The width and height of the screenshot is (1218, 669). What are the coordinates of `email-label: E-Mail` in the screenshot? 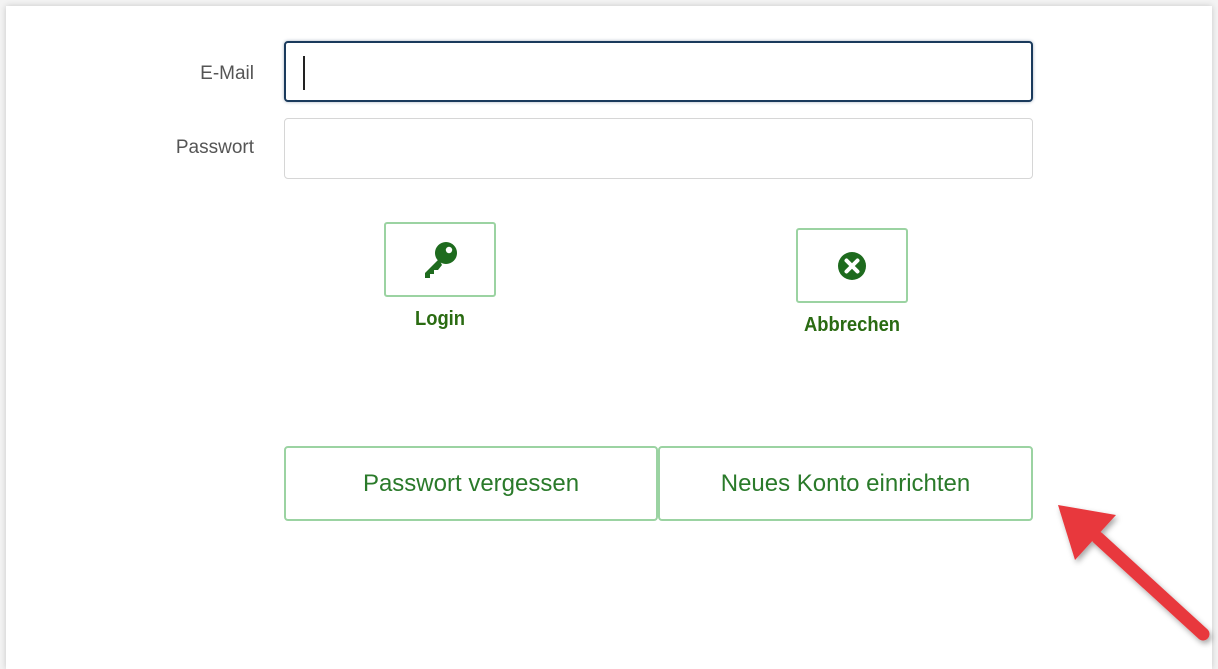 It's located at (227, 73).